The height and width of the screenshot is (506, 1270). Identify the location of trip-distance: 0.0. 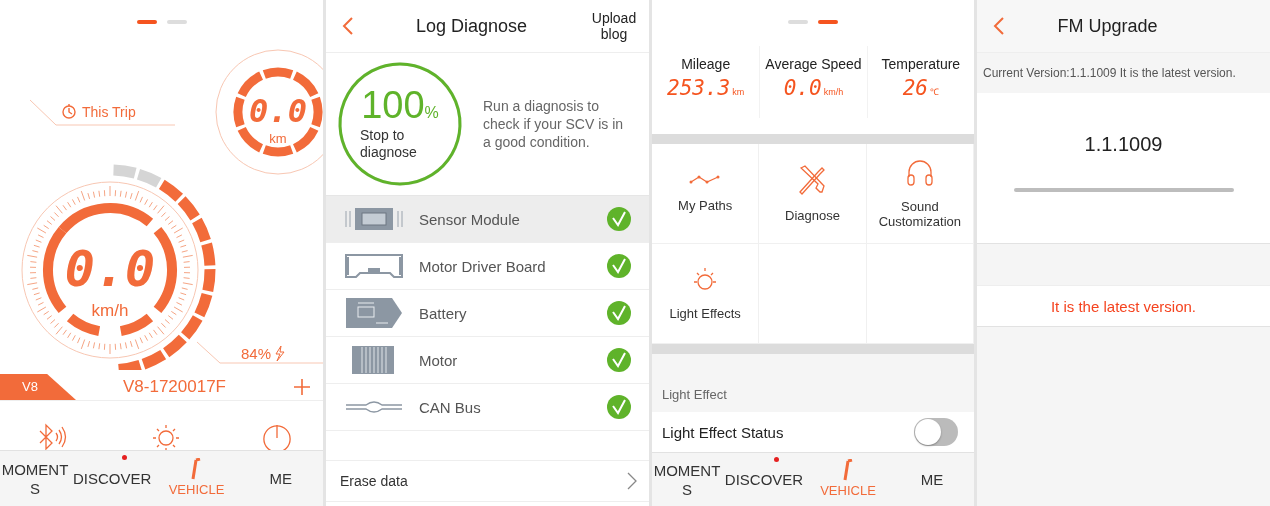
(278, 111).